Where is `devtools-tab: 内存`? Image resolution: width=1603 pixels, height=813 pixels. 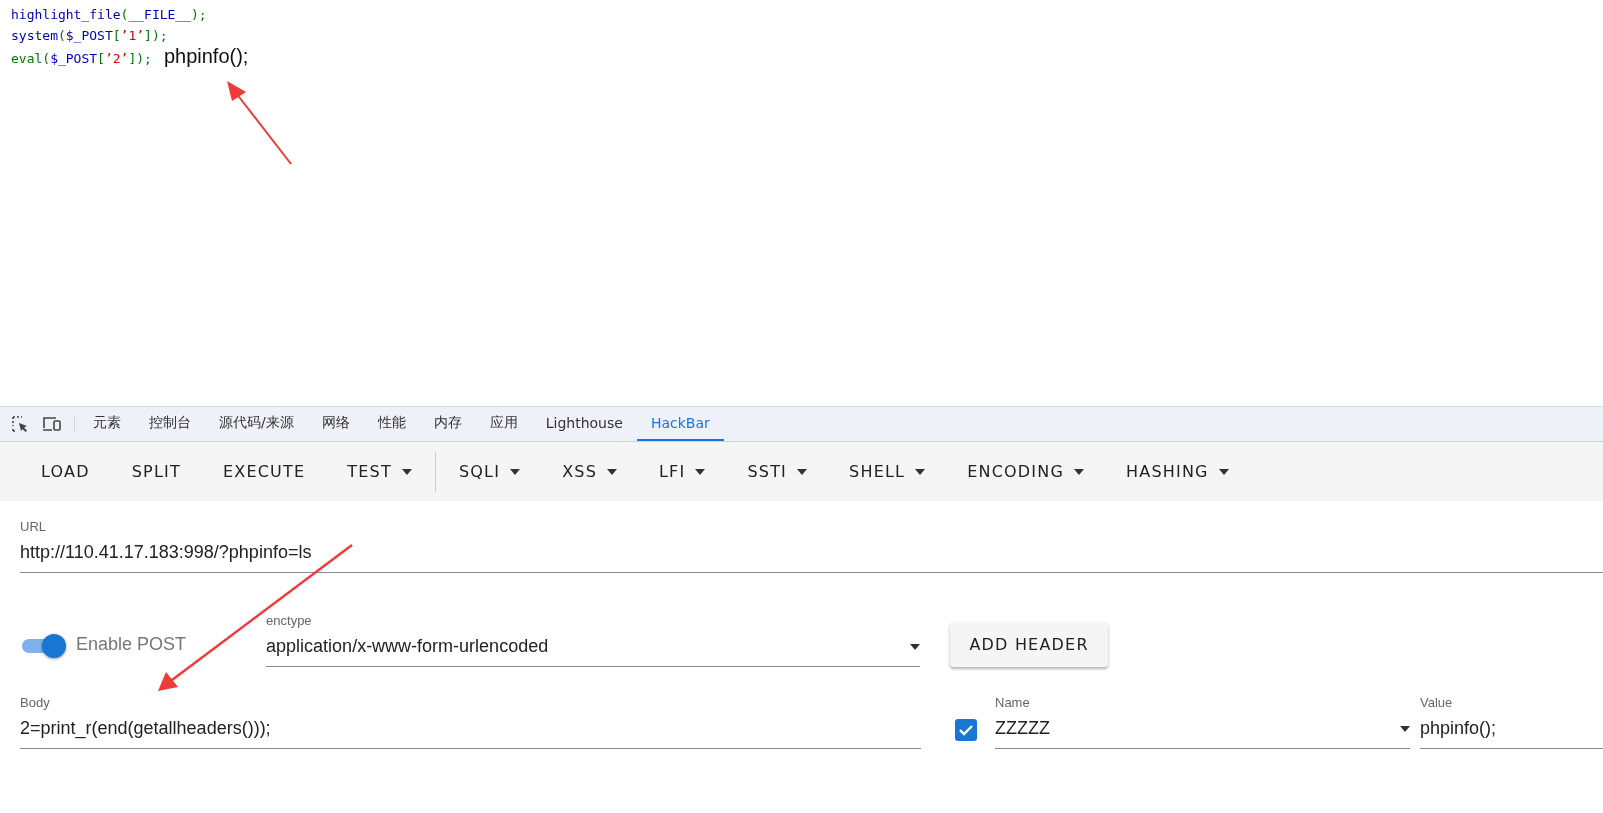 devtools-tab: 内存 is located at coordinates (447, 424).